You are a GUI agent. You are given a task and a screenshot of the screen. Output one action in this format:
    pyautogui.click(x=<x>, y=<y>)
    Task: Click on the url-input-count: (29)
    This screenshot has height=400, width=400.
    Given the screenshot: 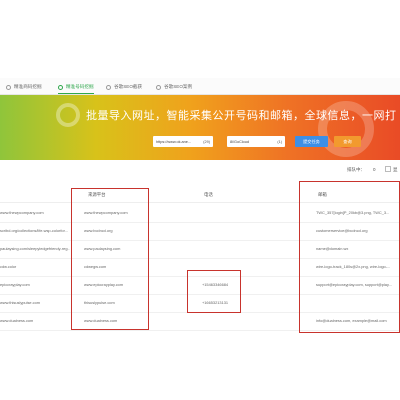 What is the action you would take?
    pyautogui.click(x=206, y=141)
    